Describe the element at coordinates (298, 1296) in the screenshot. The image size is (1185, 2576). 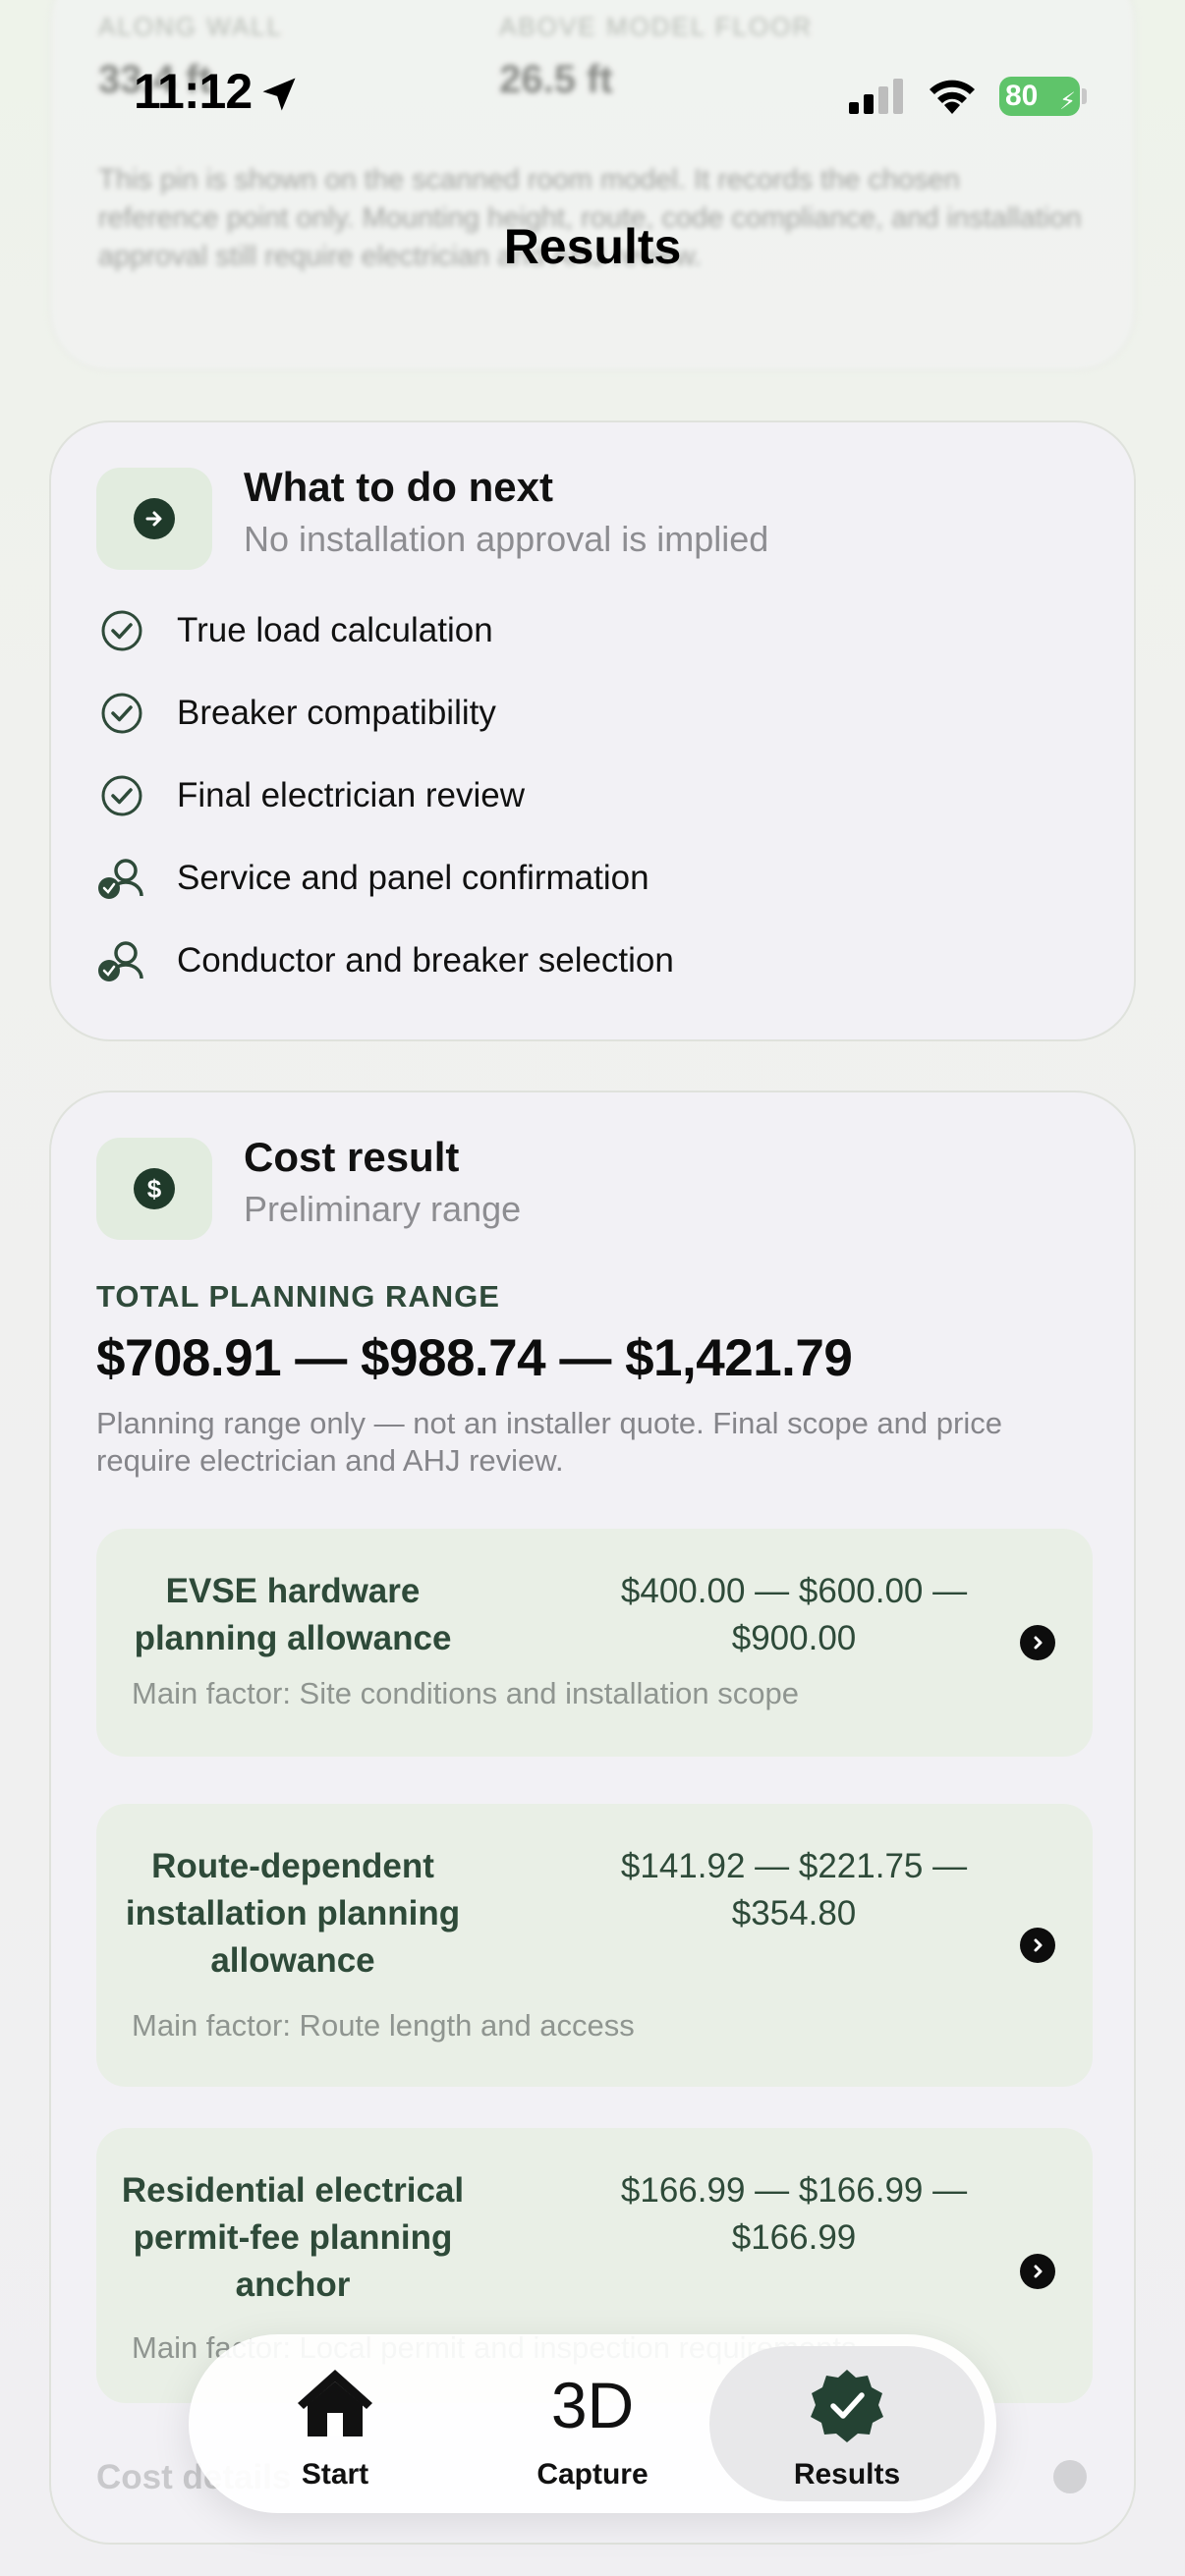
I see `total-range-label: TOTAL PLANNING RANGE` at that location.